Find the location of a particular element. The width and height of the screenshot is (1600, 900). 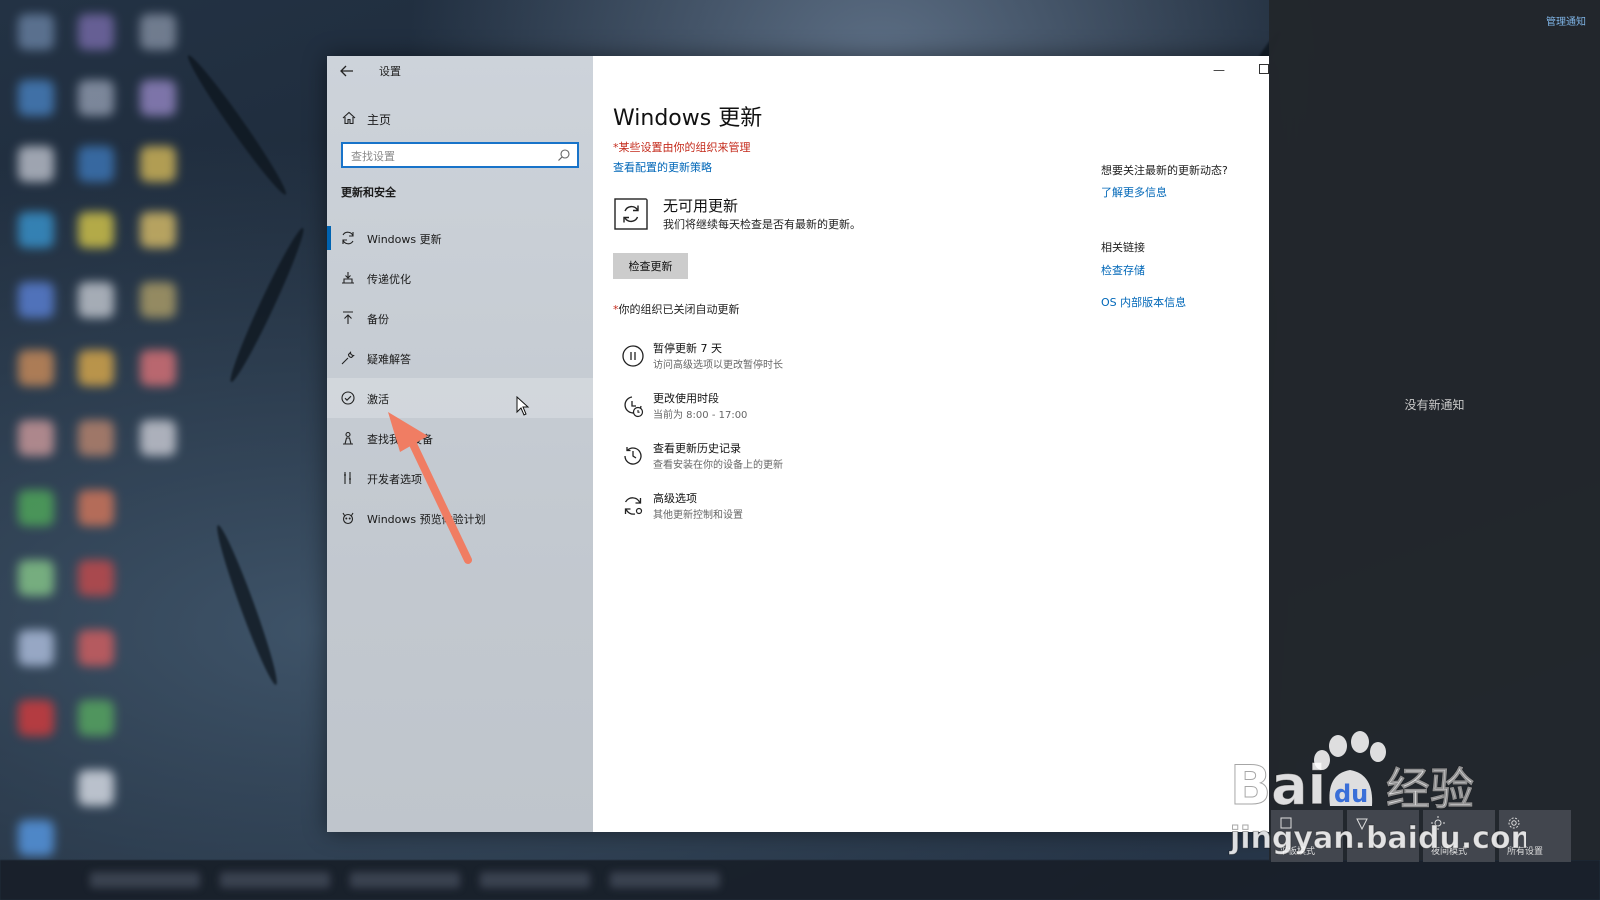

related-links-title: 相关链接 is located at coordinates (1123, 247).